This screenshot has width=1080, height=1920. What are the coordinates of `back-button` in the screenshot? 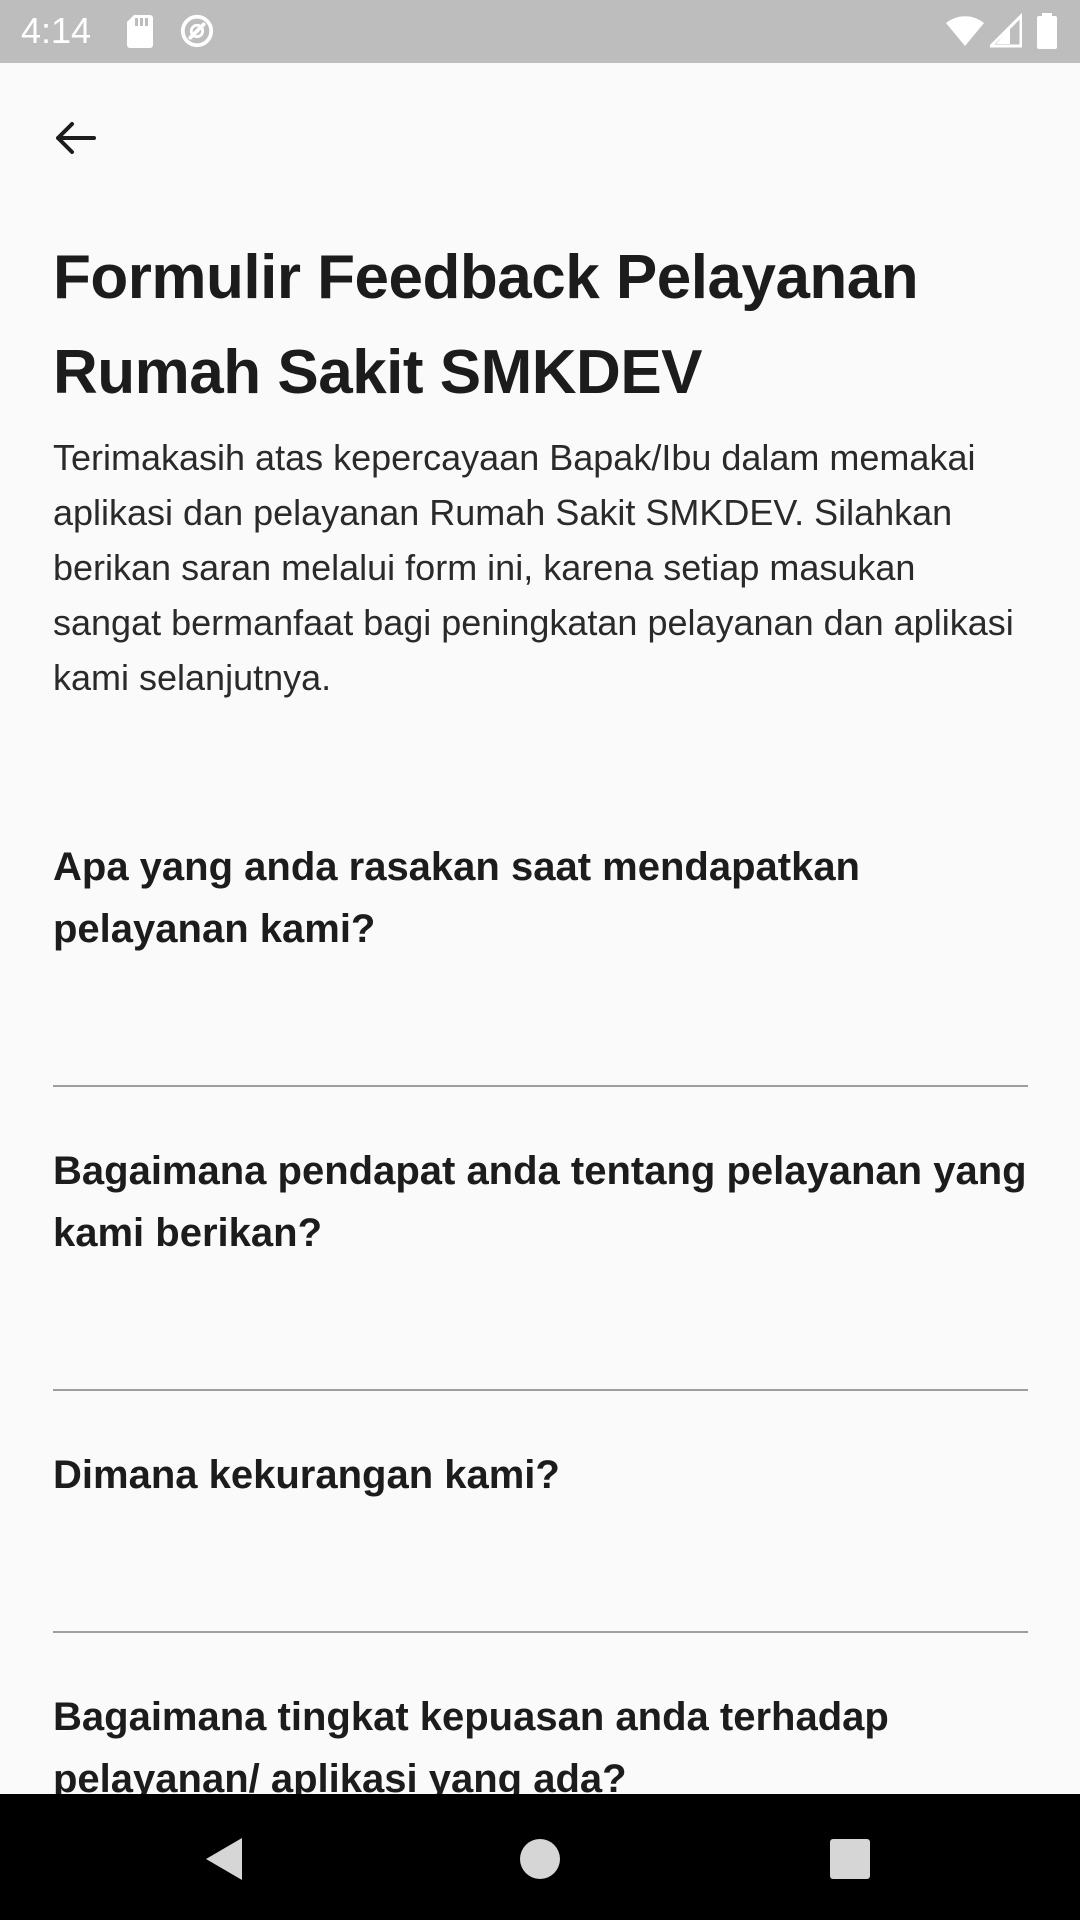 It's located at (74, 138).